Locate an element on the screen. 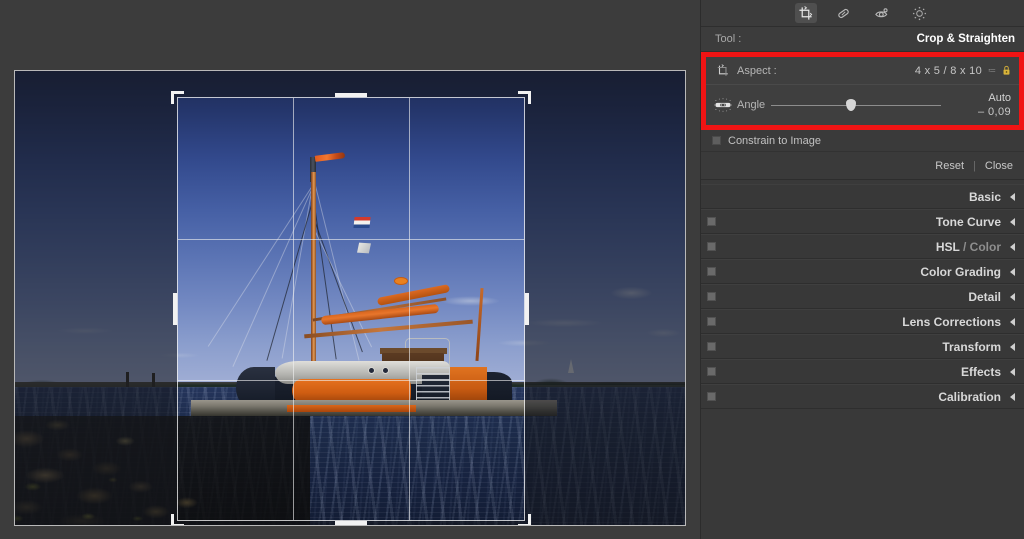 Image resolution: width=1024 pixels, height=539 pixels. aspect-value: 4 x 5 / 8 x 10 is located at coordinates (948, 71).